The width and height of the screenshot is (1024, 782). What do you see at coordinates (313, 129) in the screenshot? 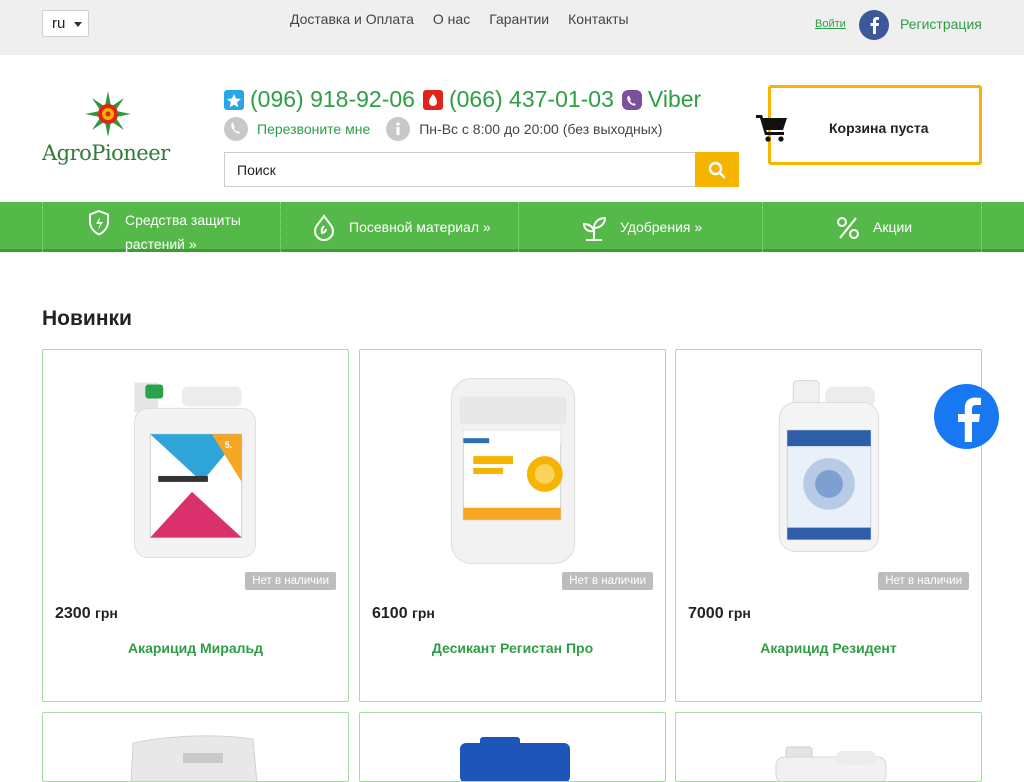
I see `callback-link: Перезвоните мне` at bounding box center [313, 129].